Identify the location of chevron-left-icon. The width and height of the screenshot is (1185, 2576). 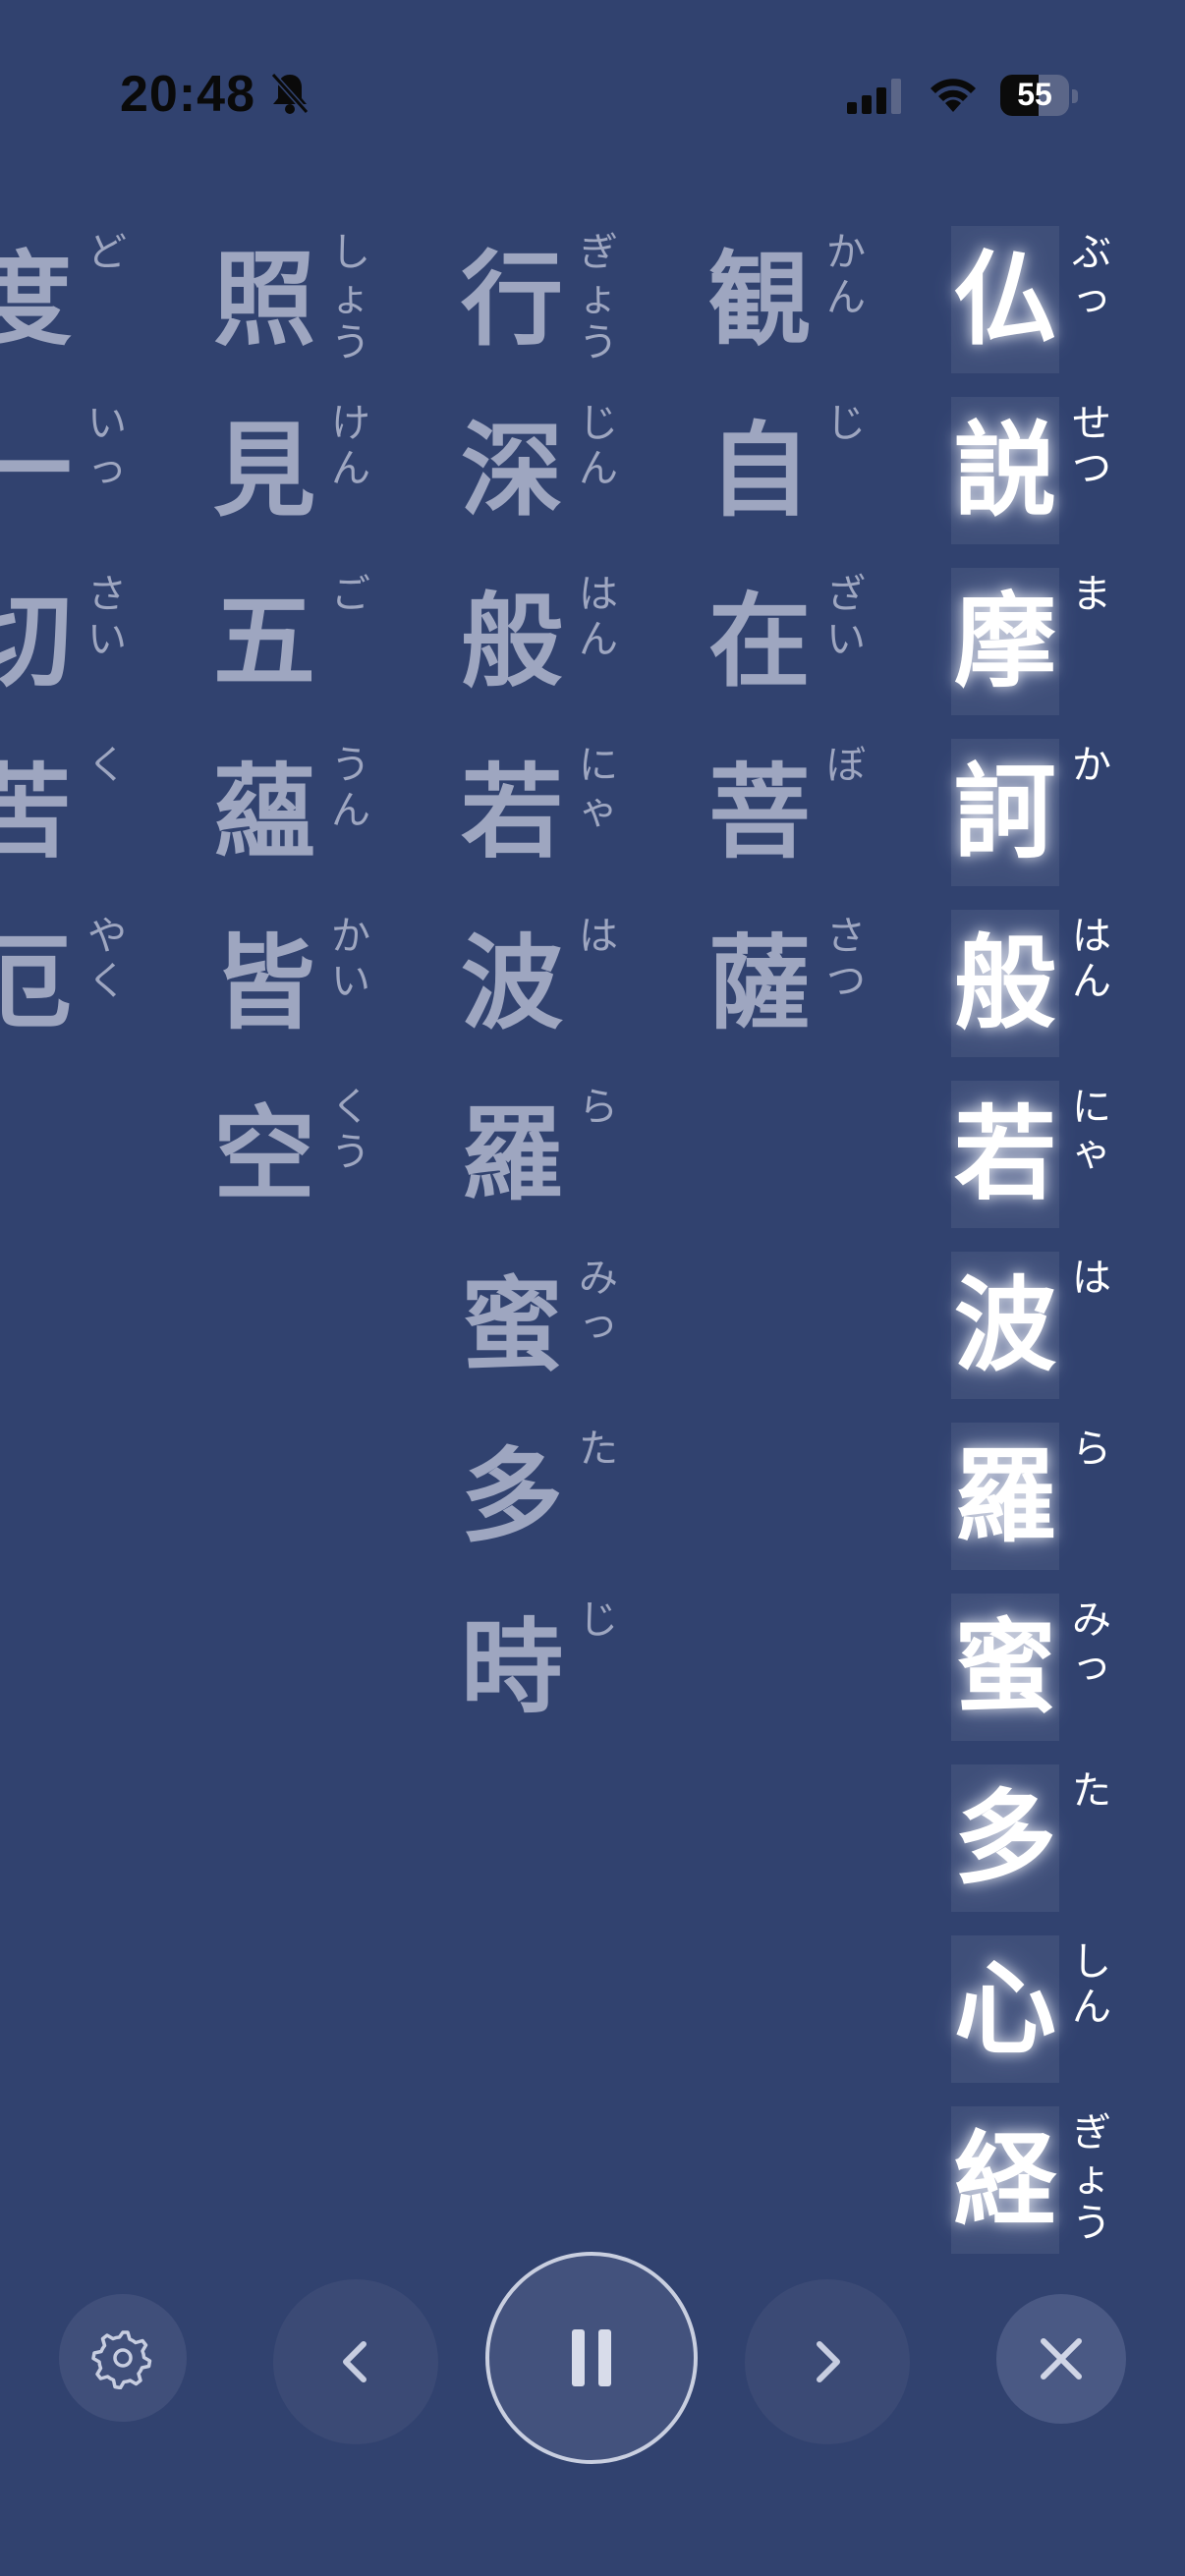
(355, 2361).